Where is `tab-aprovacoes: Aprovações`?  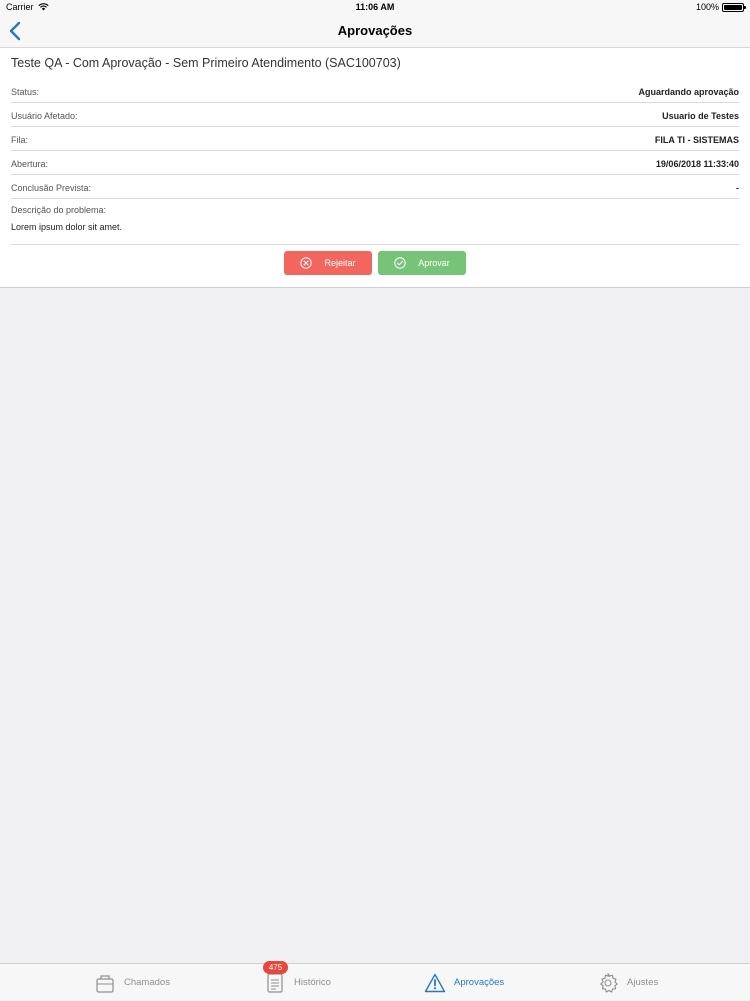 tab-aprovacoes: Aprovações is located at coordinates (464, 982).